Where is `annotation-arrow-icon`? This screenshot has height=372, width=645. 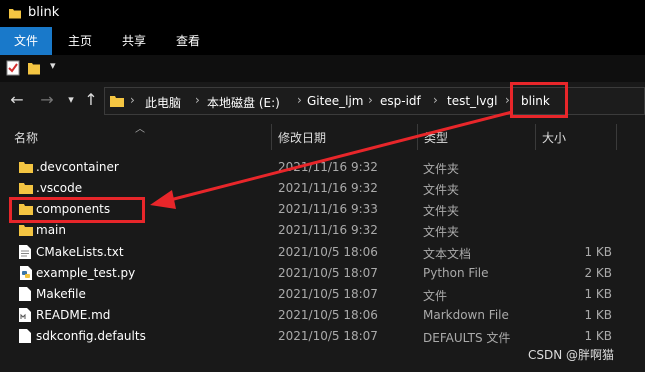 annotation-arrow-icon is located at coordinates (331, 159).